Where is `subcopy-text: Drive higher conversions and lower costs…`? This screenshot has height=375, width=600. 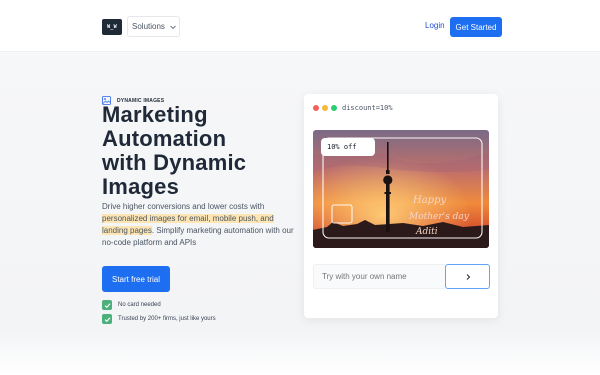 subcopy-text: Drive higher conversions and lower costs… is located at coordinates (183, 206).